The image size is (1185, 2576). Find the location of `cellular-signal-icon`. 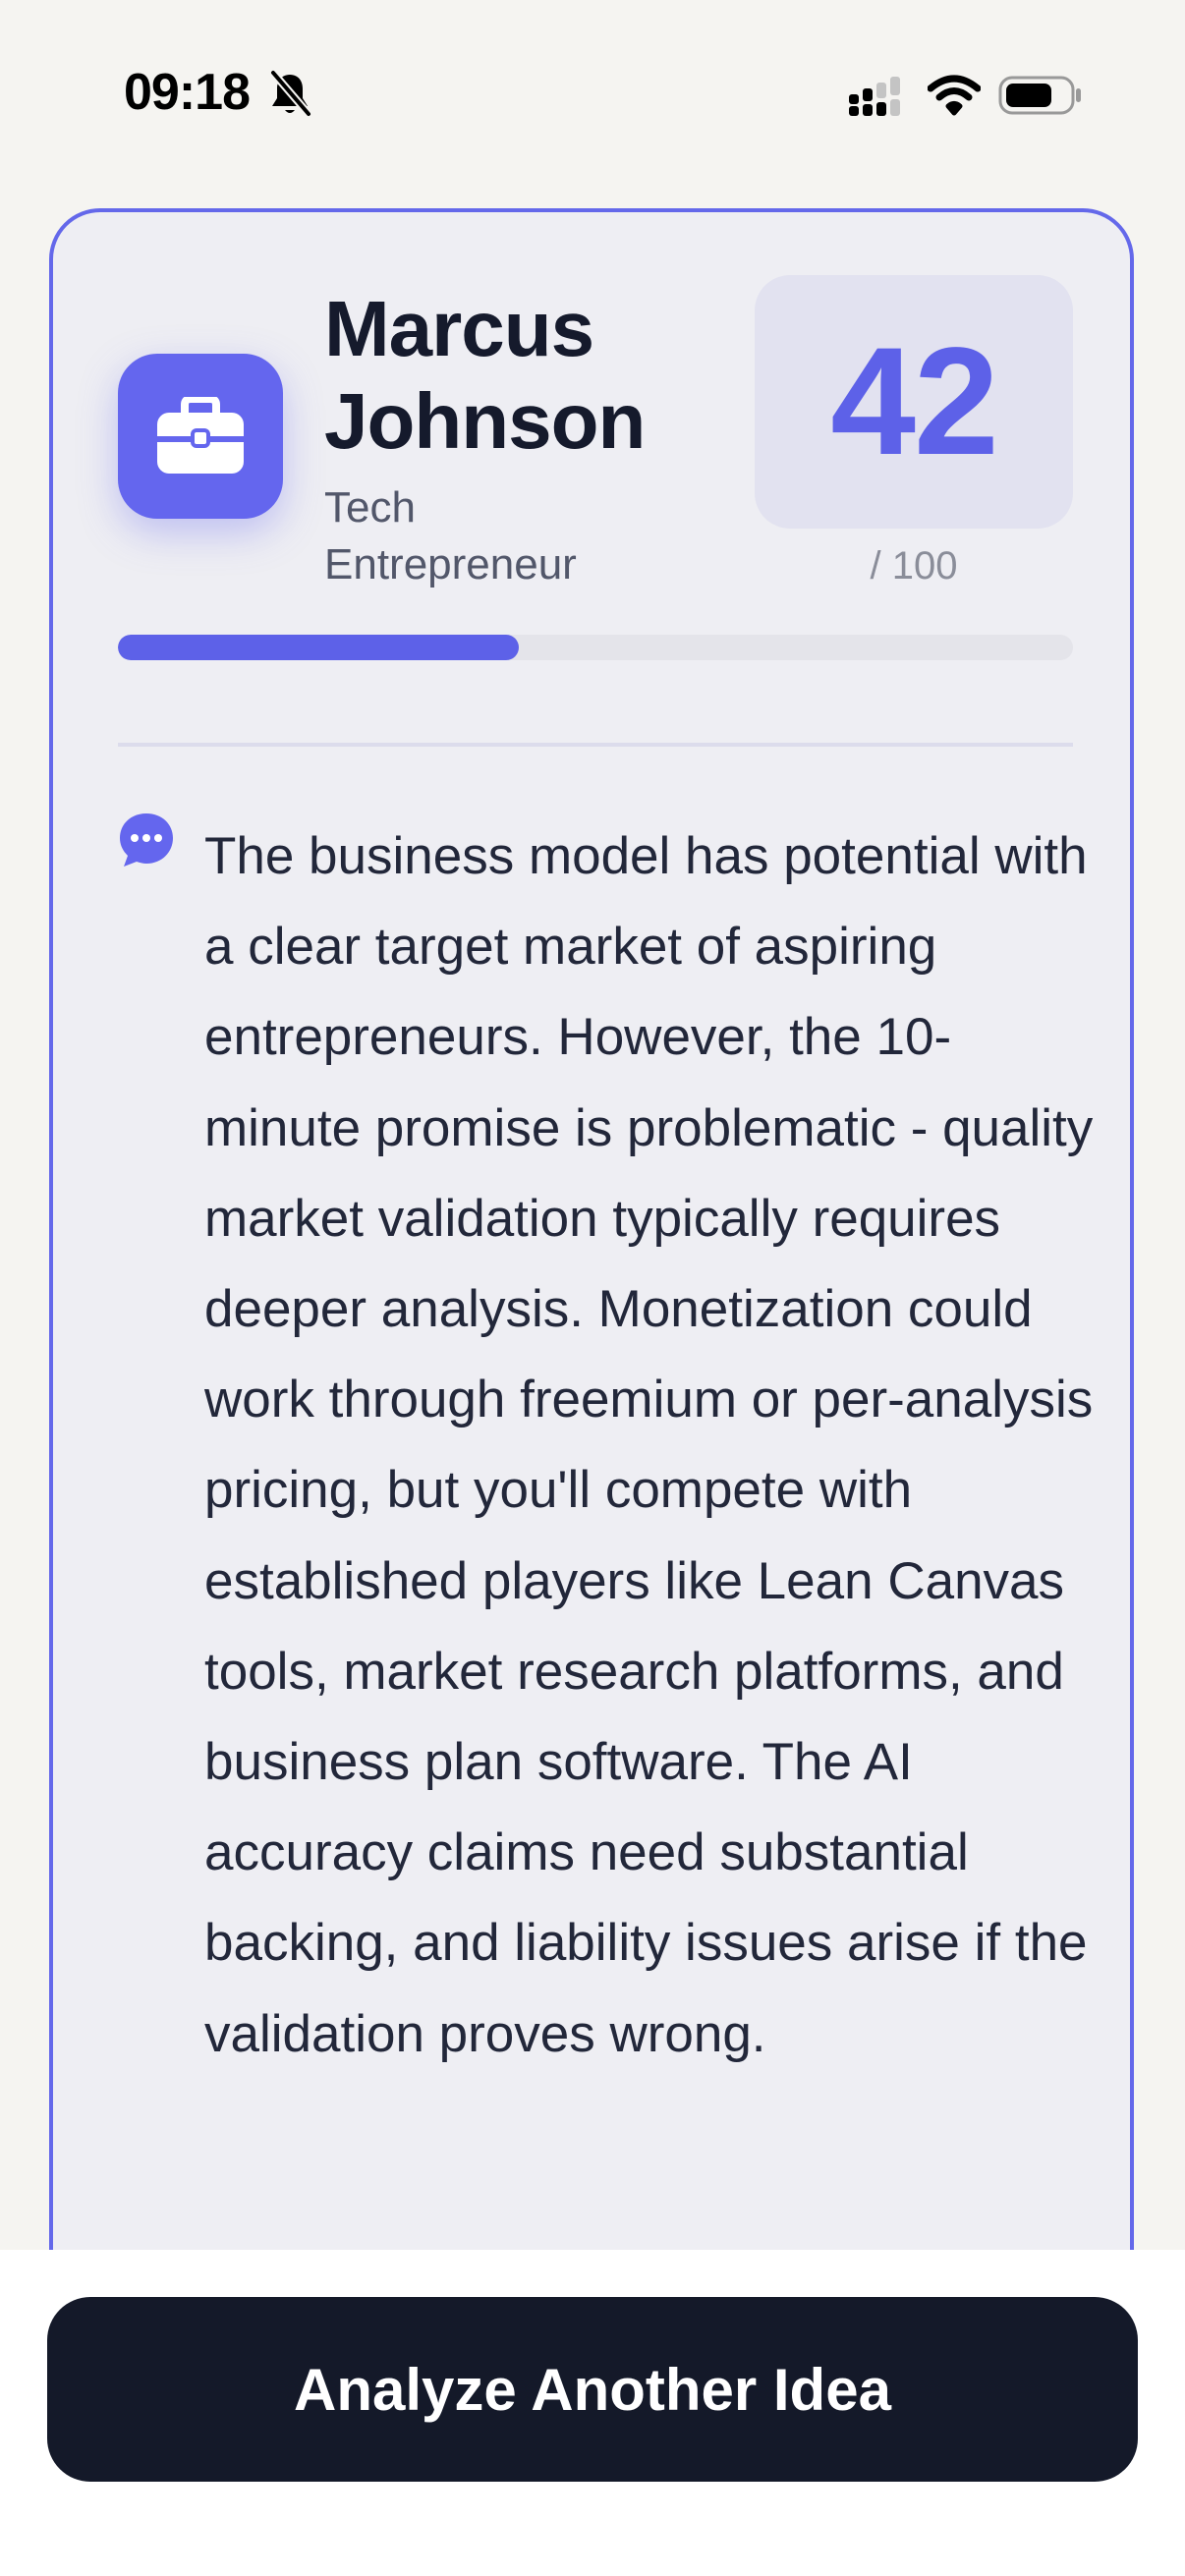

cellular-signal-icon is located at coordinates (877, 96).